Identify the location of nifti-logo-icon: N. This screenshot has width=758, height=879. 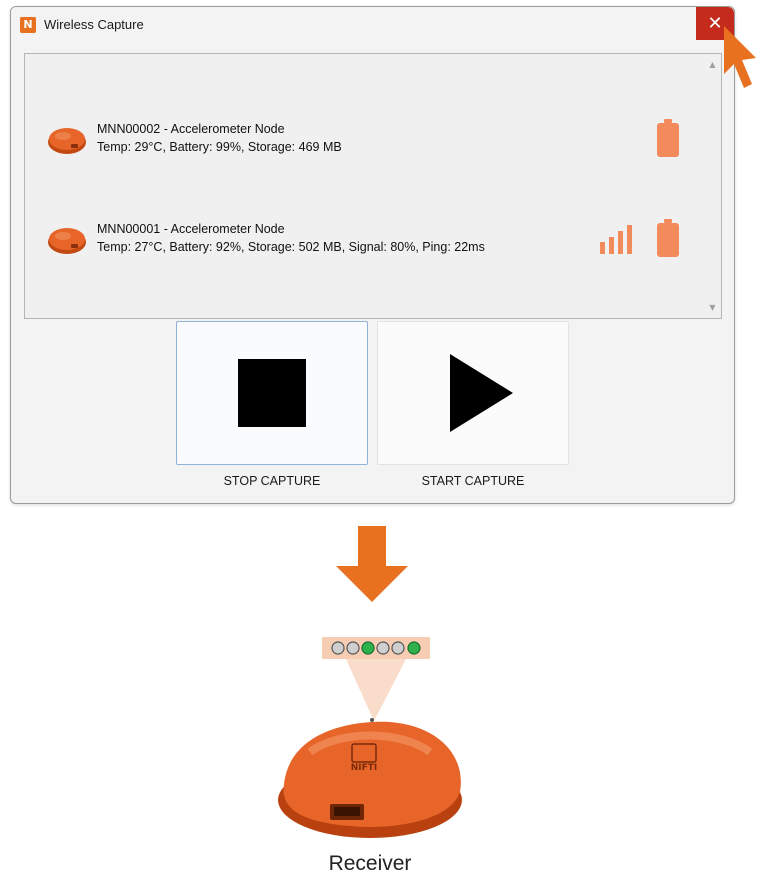
(28, 25).